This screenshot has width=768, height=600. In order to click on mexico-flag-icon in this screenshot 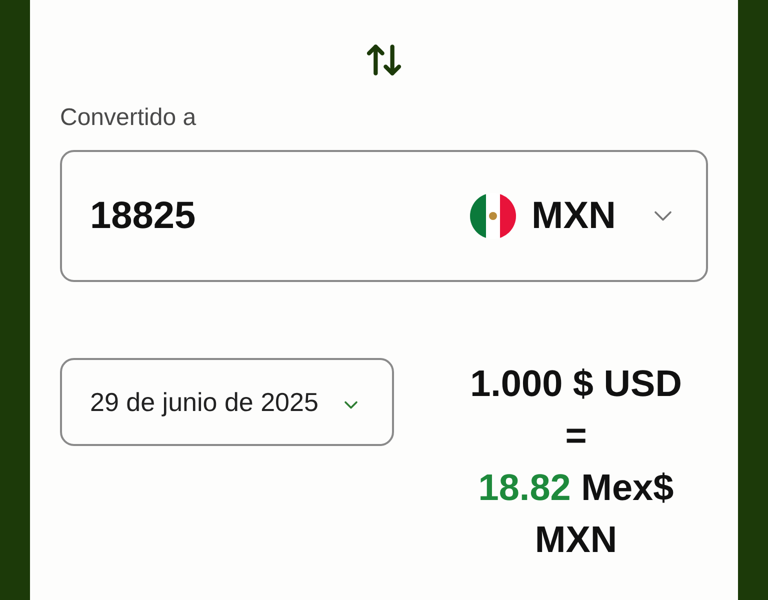, I will do `click(493, 216)`.